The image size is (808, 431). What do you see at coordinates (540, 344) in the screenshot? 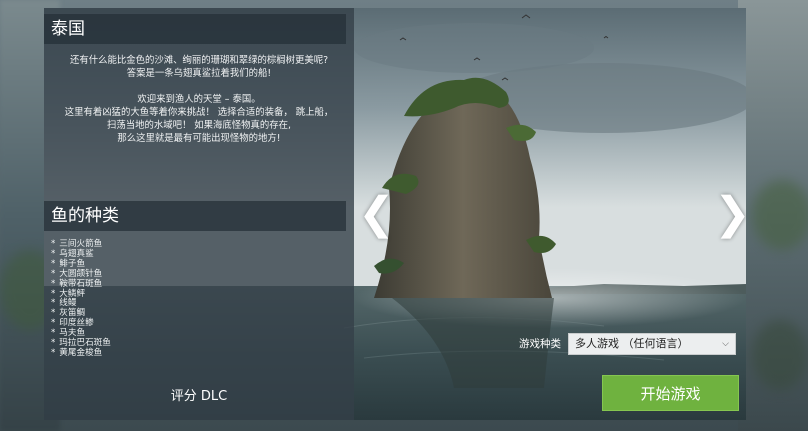
I see `game-mode-label: 游戏种类` at bounding box center [540, 344].